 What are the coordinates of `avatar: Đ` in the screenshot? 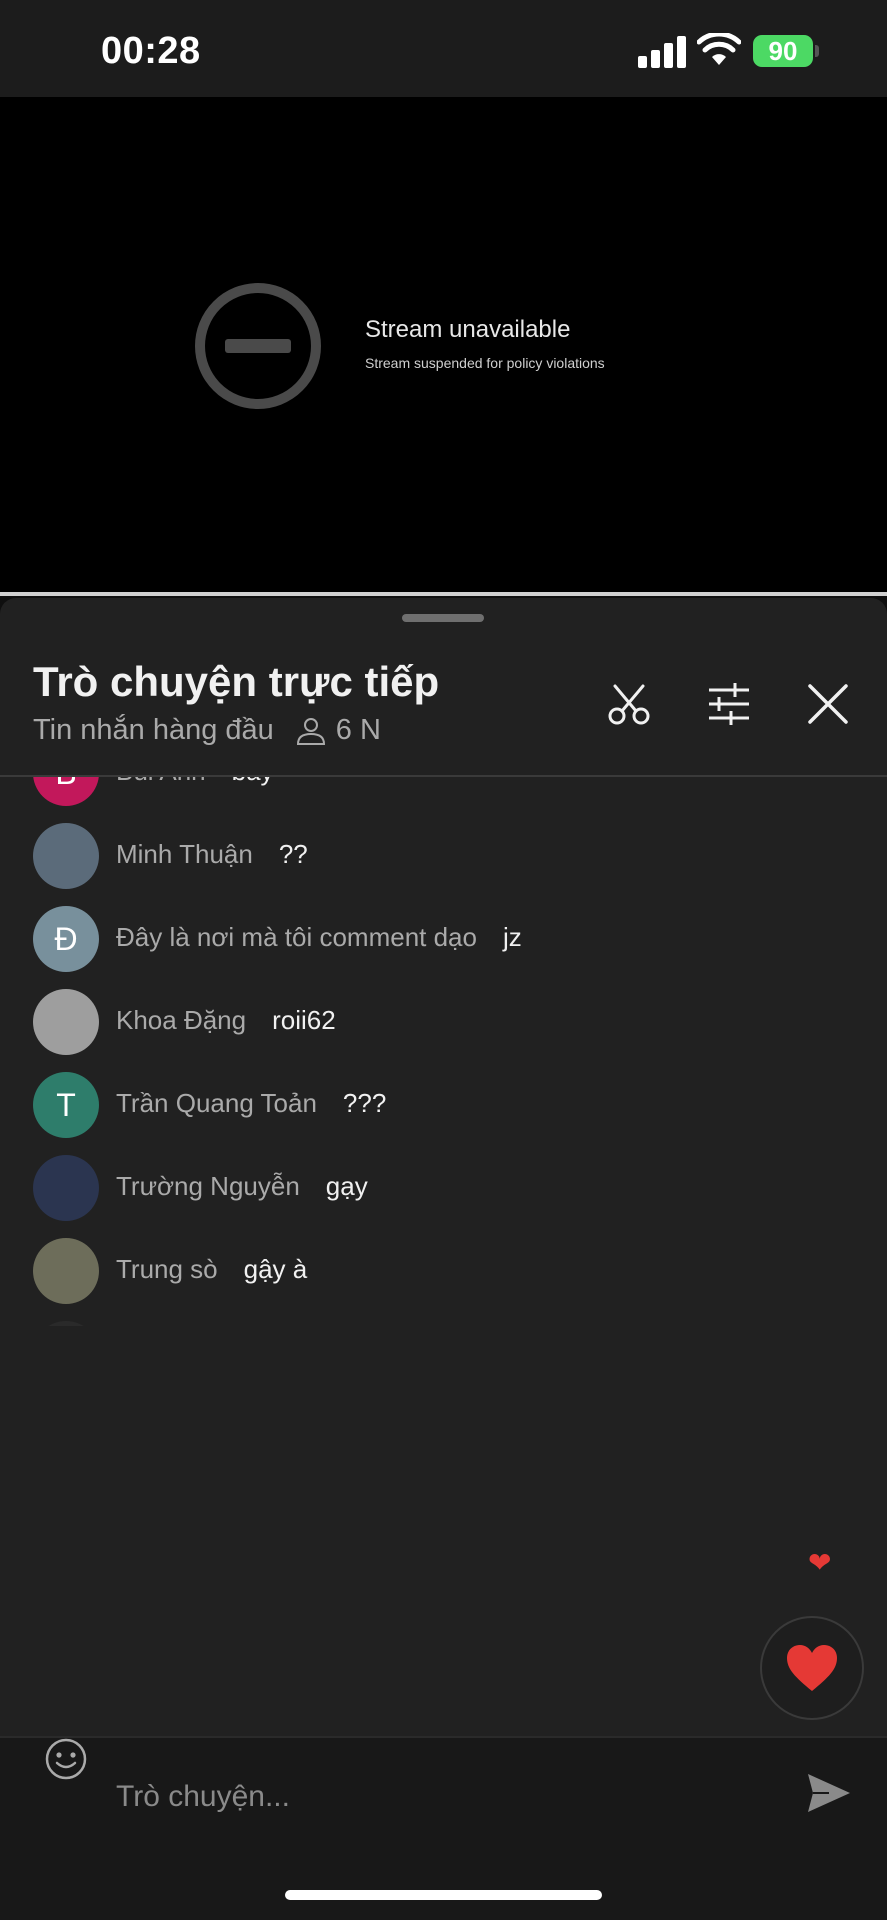 It's located at (66, 939).